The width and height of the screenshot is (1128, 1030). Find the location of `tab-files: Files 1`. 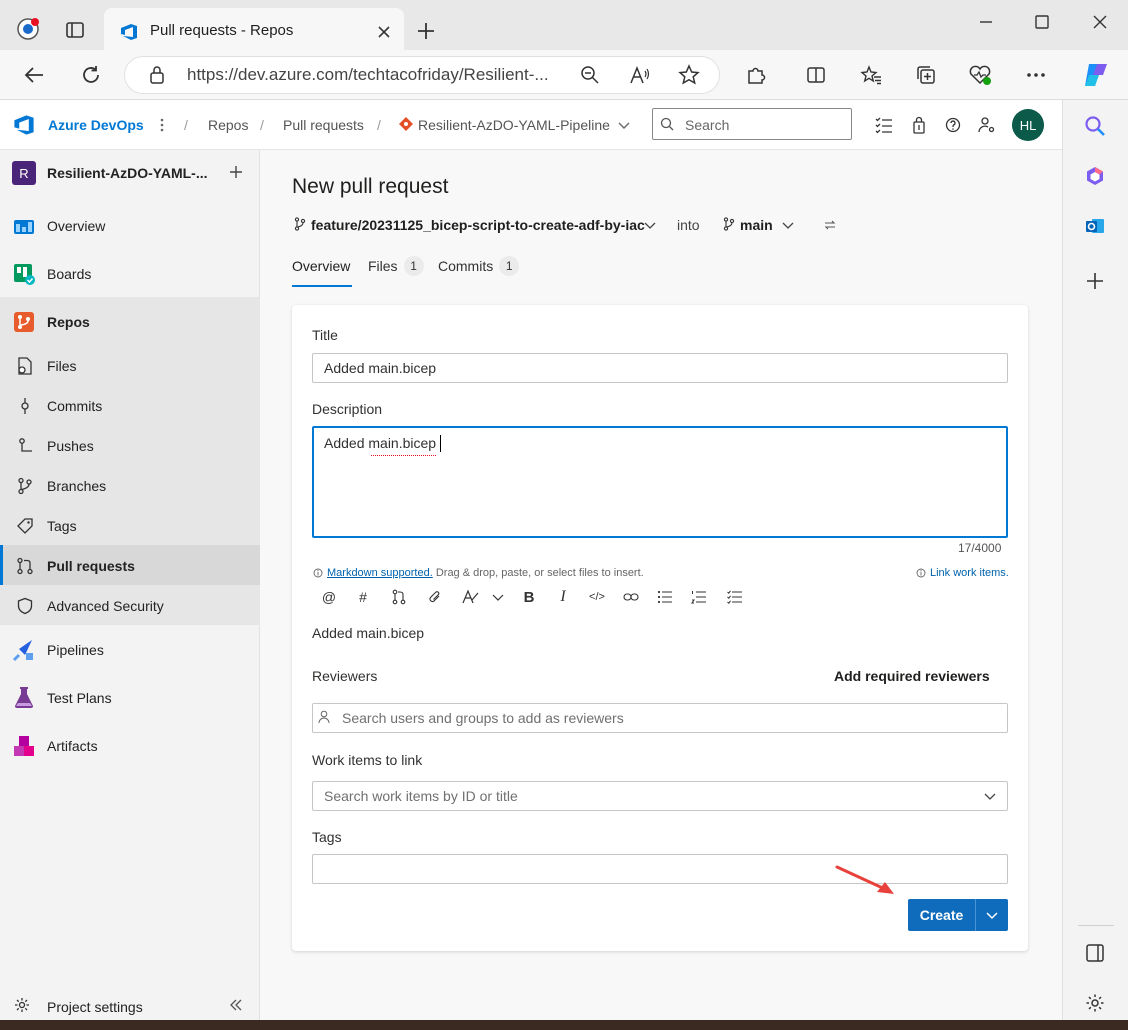

tab-files: Files 1 is located at coordinates (396, 266).